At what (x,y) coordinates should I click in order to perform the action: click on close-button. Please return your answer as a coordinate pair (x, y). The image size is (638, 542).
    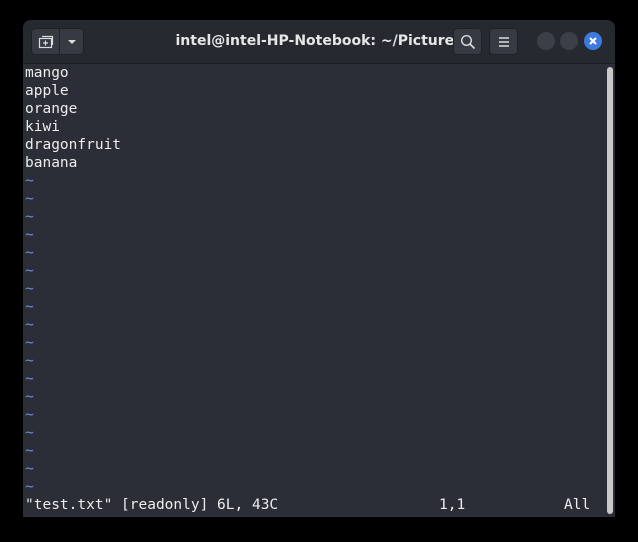
    Looking at the image, I should click on (593, 41).